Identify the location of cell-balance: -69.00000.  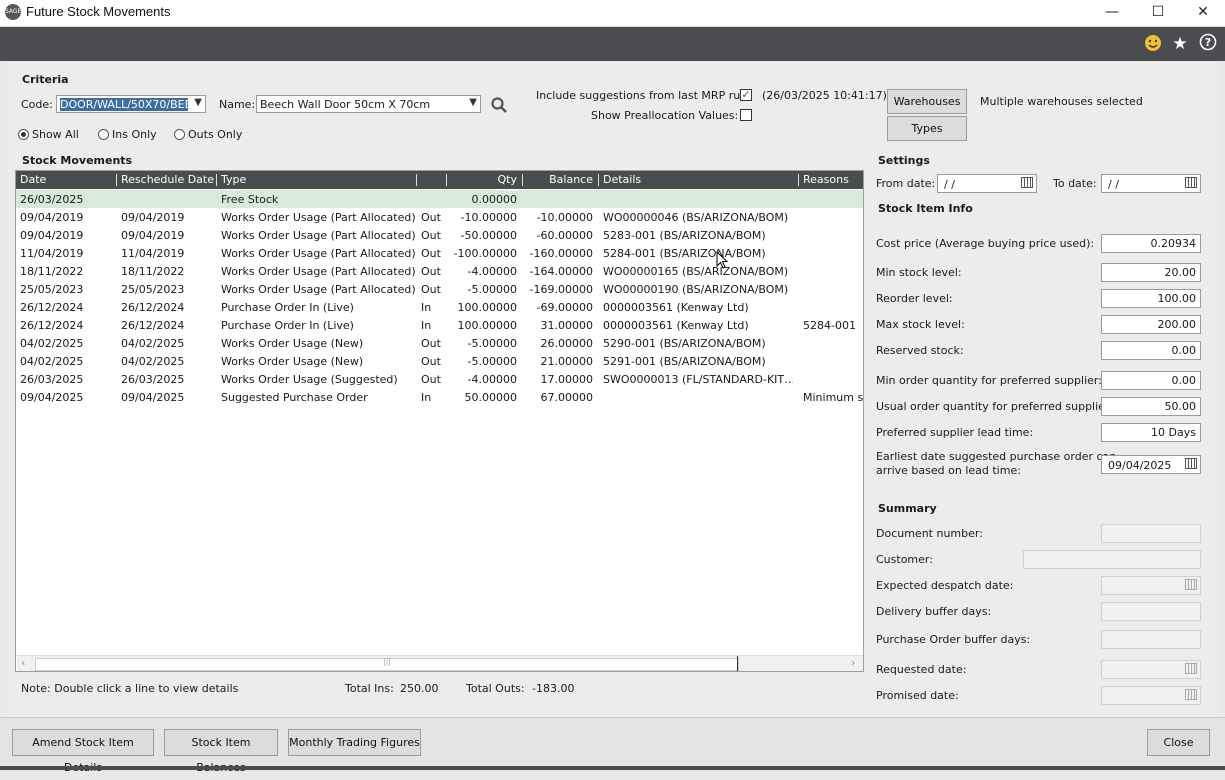
(564, 307).